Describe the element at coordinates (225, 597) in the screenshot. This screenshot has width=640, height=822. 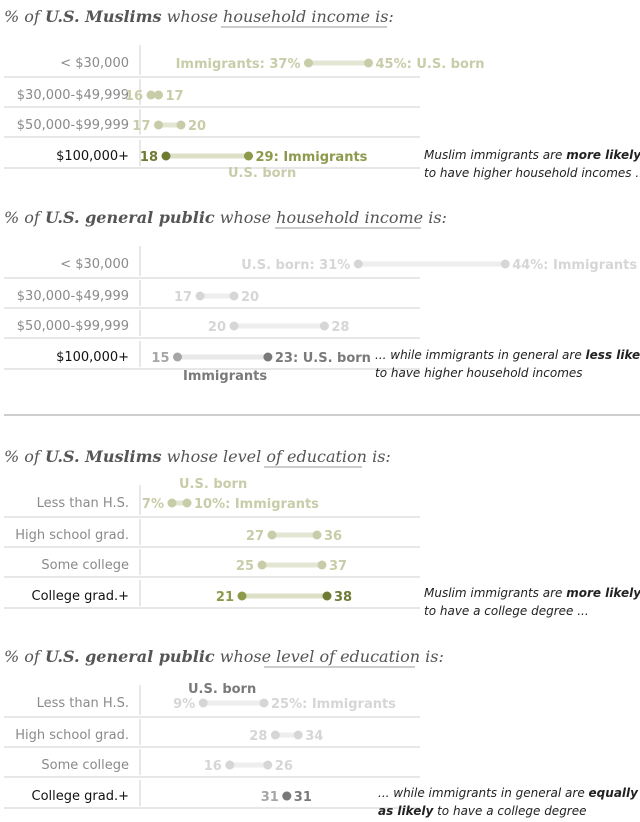
I see `value-label: 21` at that location.